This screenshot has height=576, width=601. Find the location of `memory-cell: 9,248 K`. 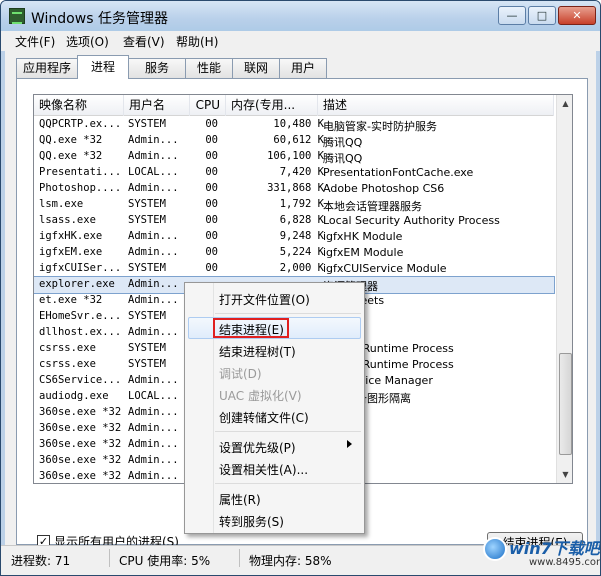

memory-cell: 9,248 K is located at coordinates (301, 236).